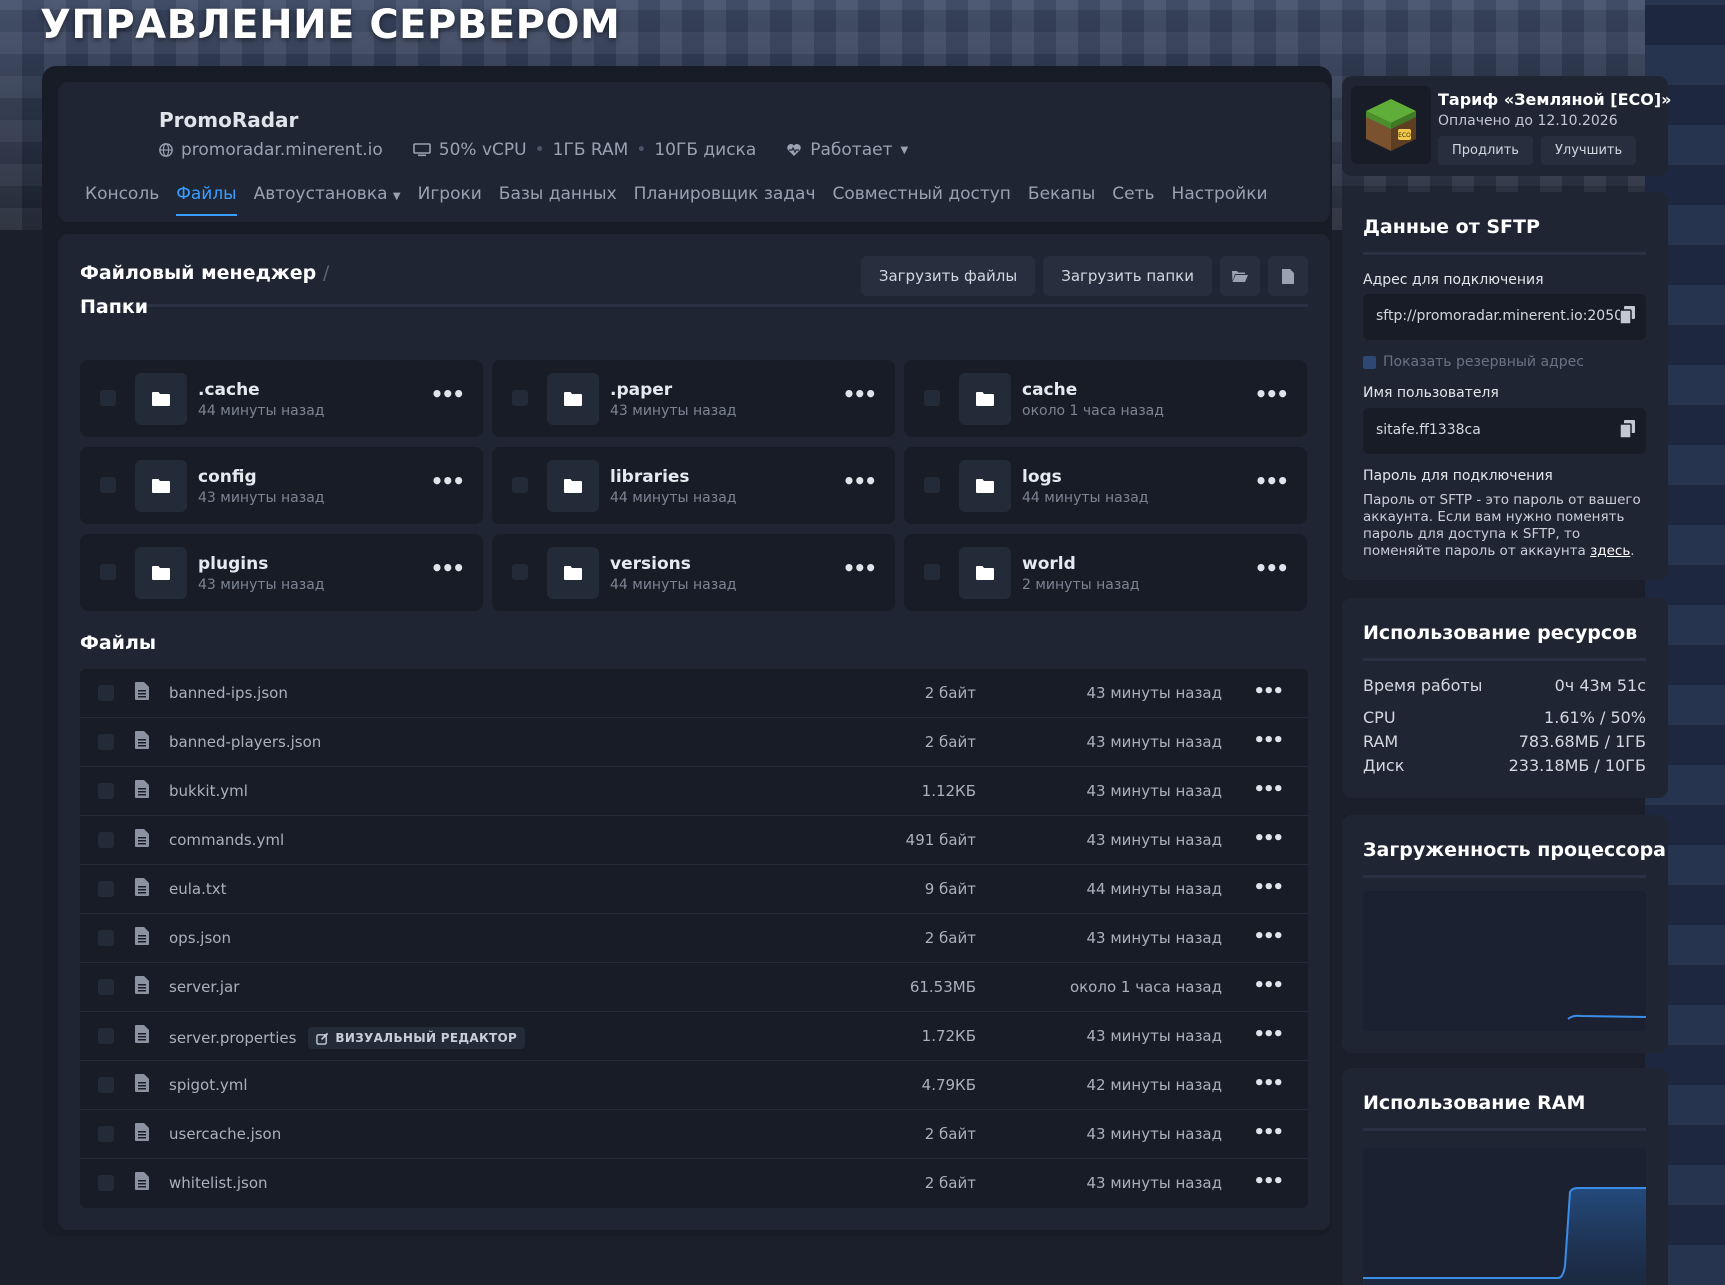  What do you see at coordinates (281, 398) in the screenshot?
I see `folder-item: .cache 44 минуты назад •••` at bounding box center [281, 398].